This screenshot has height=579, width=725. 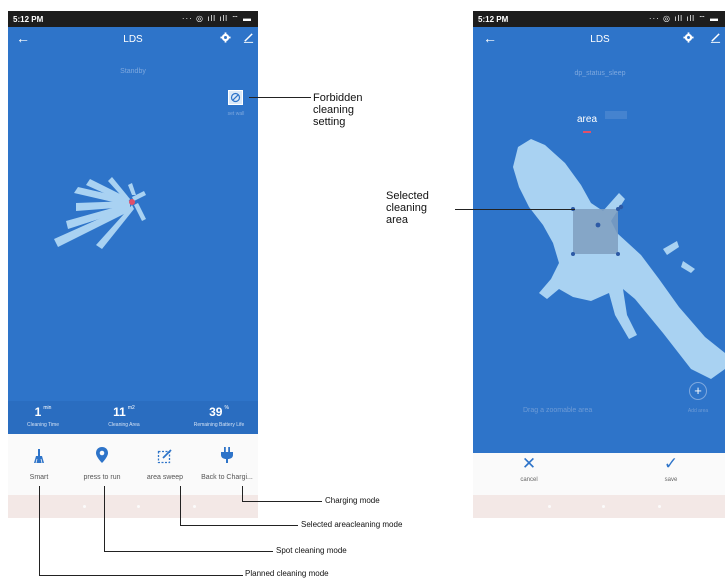 I want to click on smart-mode-button: Smart, so click(x=39, y=457).